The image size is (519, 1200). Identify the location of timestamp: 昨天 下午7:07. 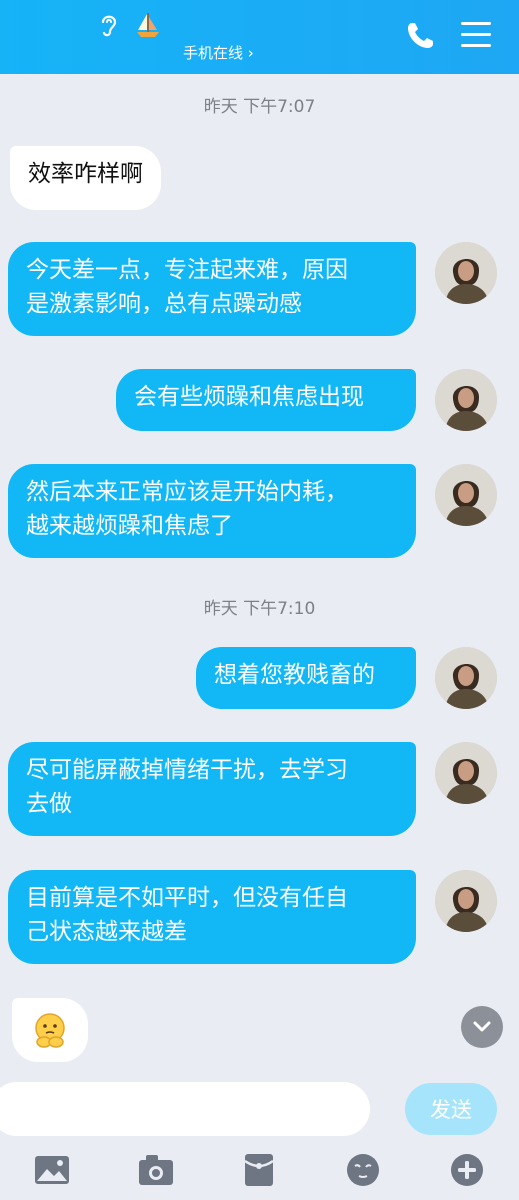
(259, 107).